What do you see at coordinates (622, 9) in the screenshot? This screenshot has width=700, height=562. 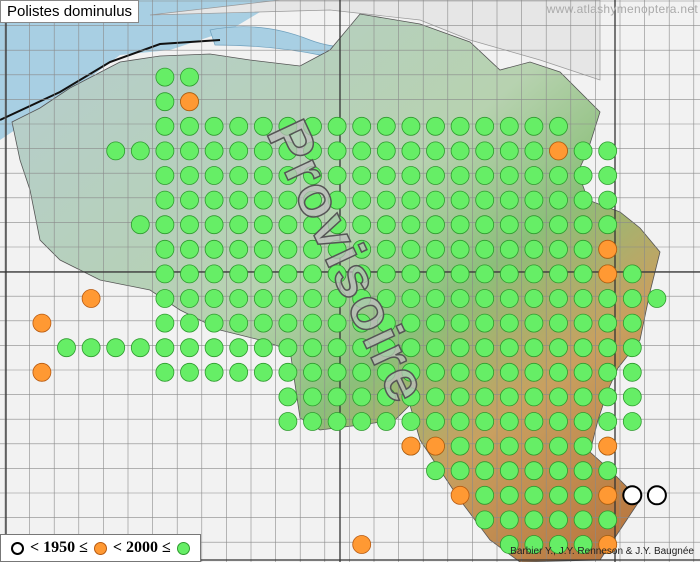 I see `website-url: www.atlashymenoptera.net` at bounding box center [622, 9].